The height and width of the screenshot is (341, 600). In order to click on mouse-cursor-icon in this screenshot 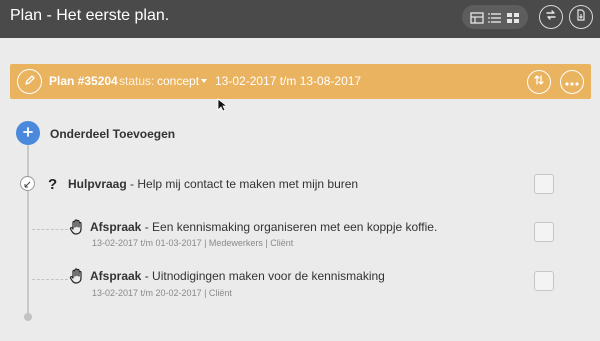, I will do `click(223, 105)`.